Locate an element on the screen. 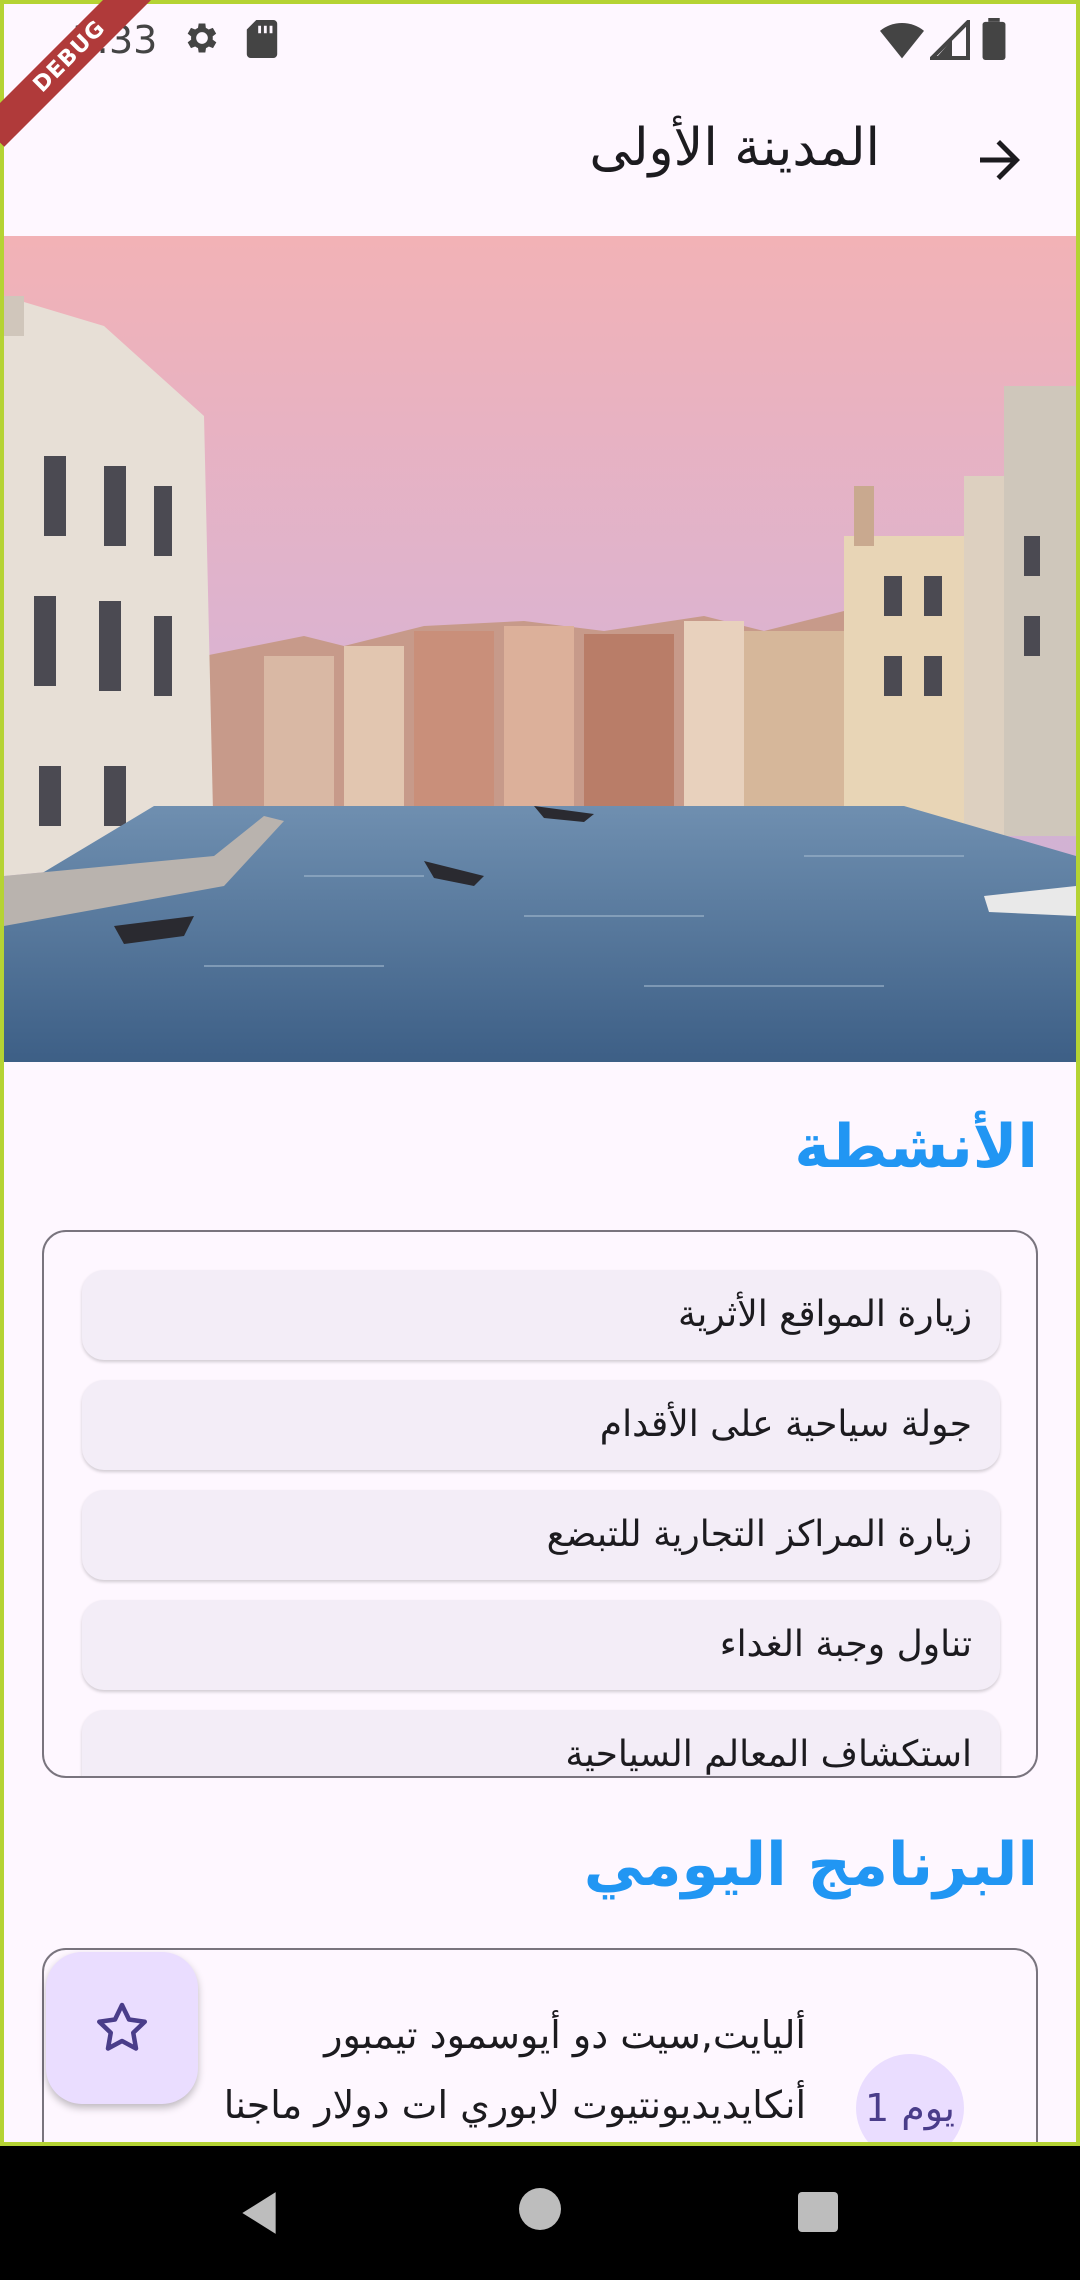  list-item: زيارة المراكز التجارية للتبضع is located at coordinates (541, 1535).